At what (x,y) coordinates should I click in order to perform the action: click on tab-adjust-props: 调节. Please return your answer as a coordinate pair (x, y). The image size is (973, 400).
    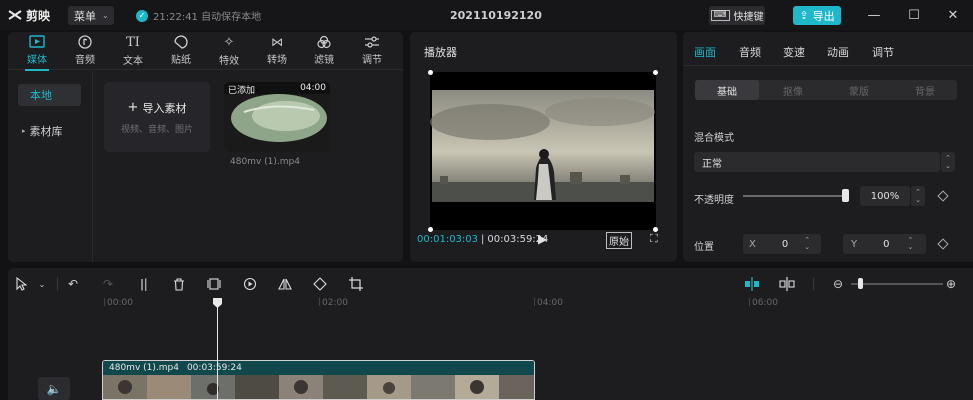
    Looking at the image, I should click on (883, 52).